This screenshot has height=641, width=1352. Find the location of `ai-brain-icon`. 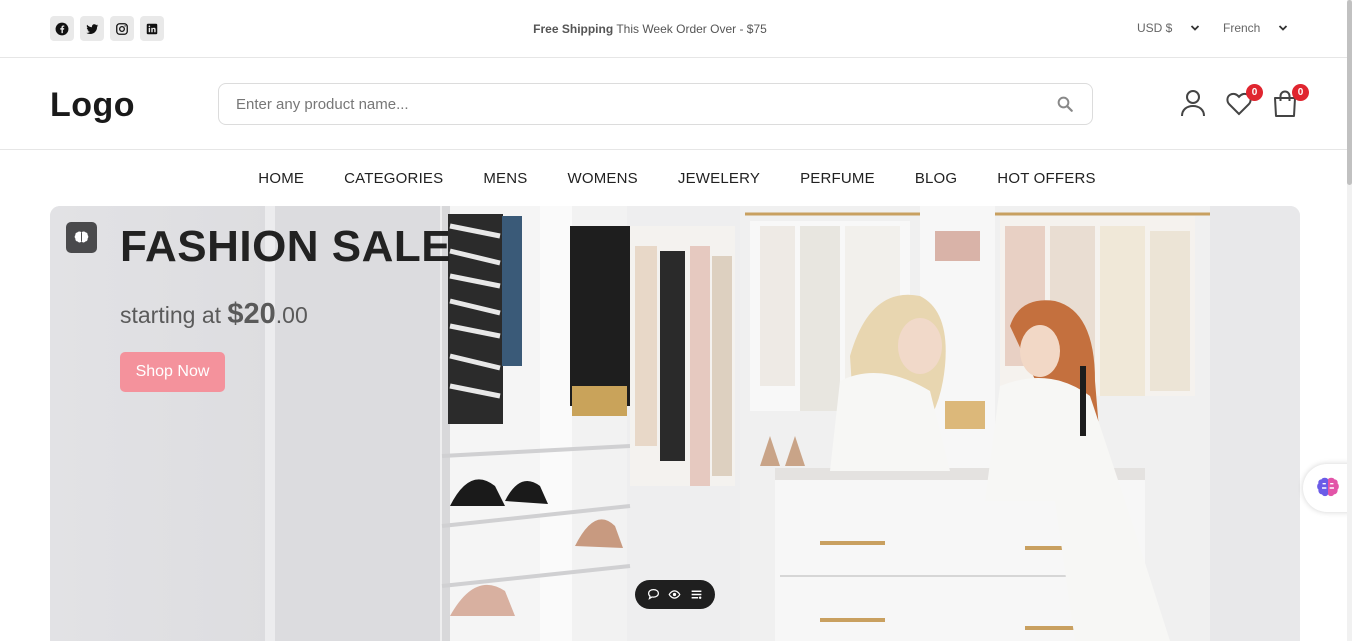

ai-brain-icon is located at coordinates (1327, 487).